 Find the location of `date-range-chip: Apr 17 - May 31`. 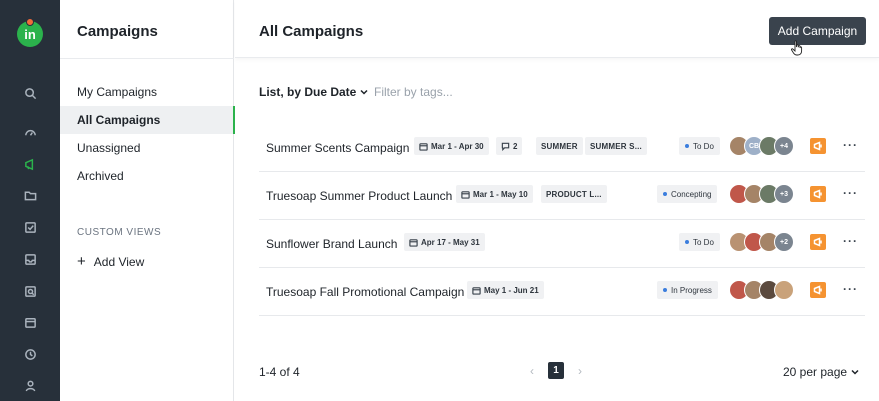

date-range-chip: Apr 17 - May 31 is located at coordinates (444, 242).